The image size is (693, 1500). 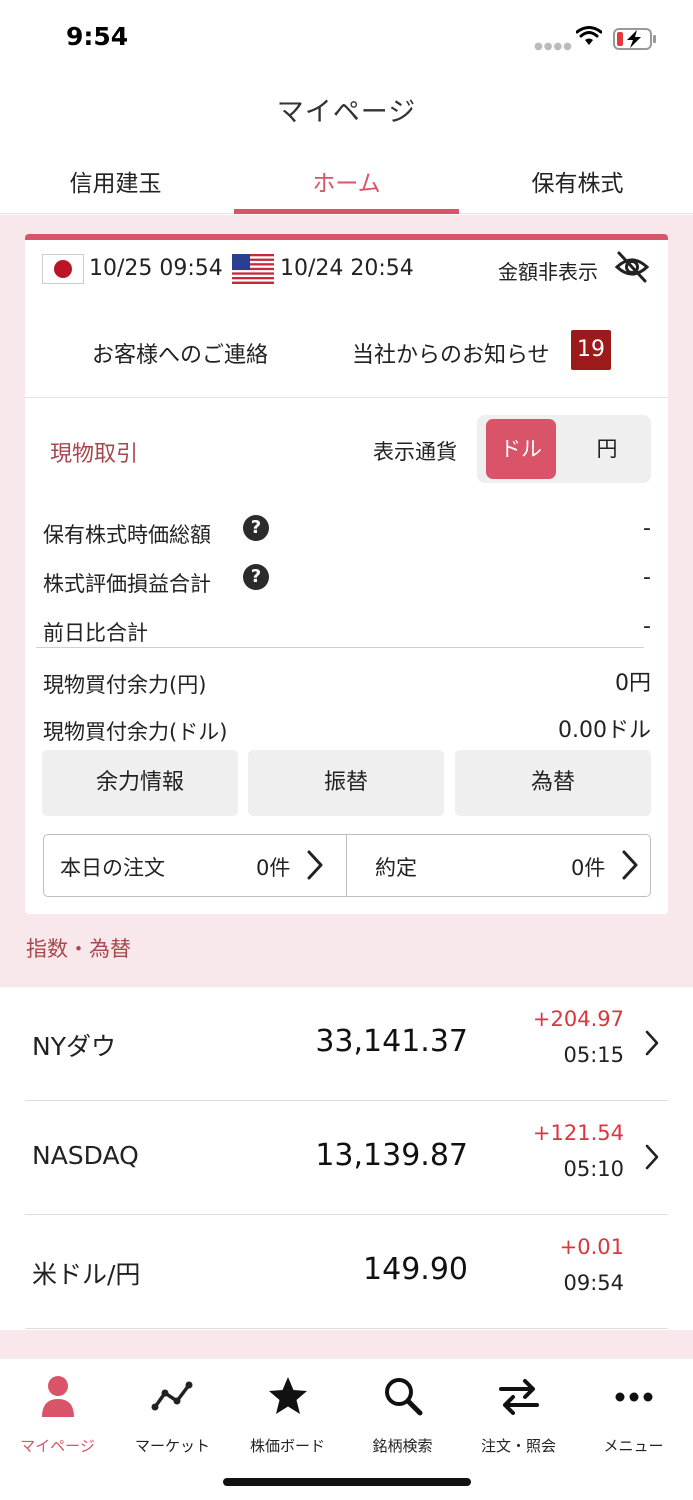 I want to click on eye-off-icon, so click(x=632, y=267).